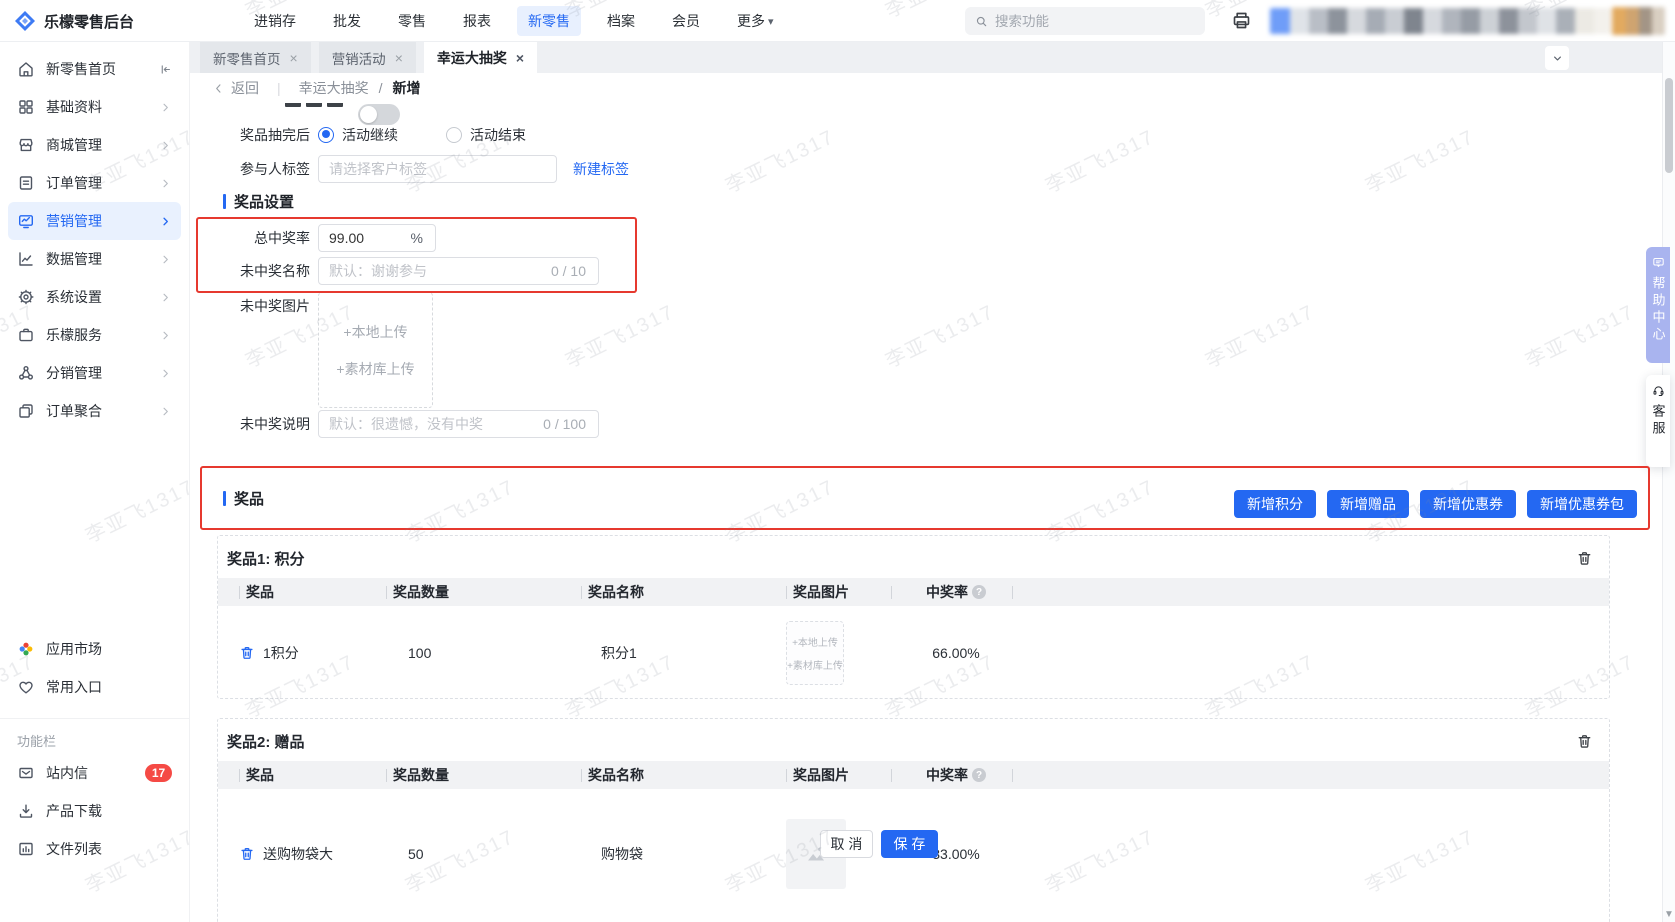 Image resolution: width=1675 pixels, height=922 pixels. I want to click on sidebar-item-mall: 商城管理, so click(94, 145).